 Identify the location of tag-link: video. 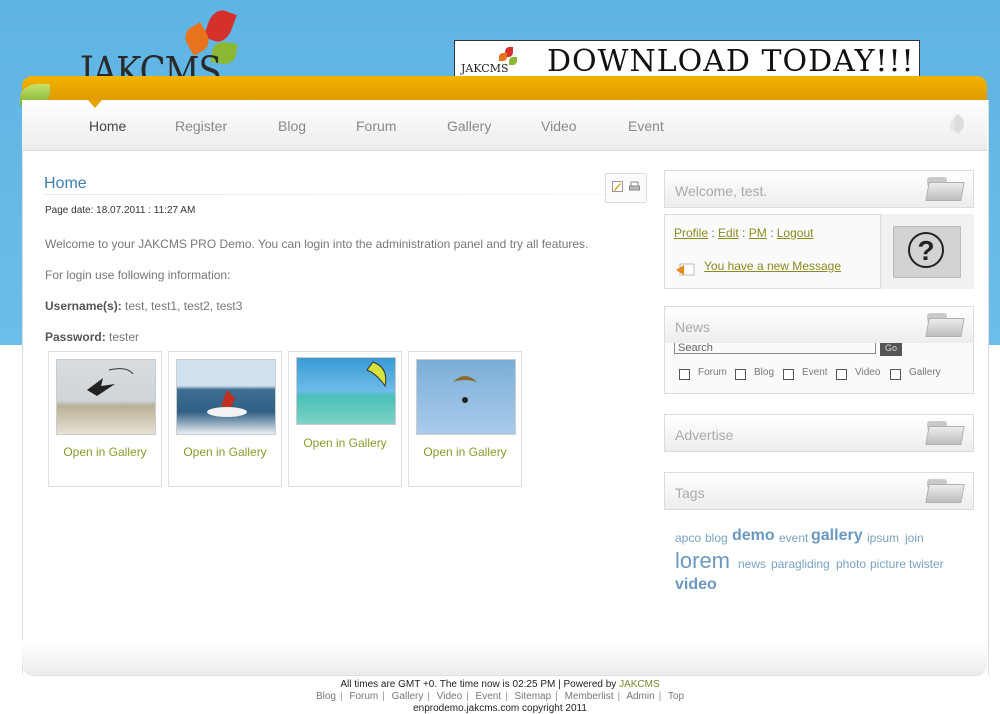
(696, 585).